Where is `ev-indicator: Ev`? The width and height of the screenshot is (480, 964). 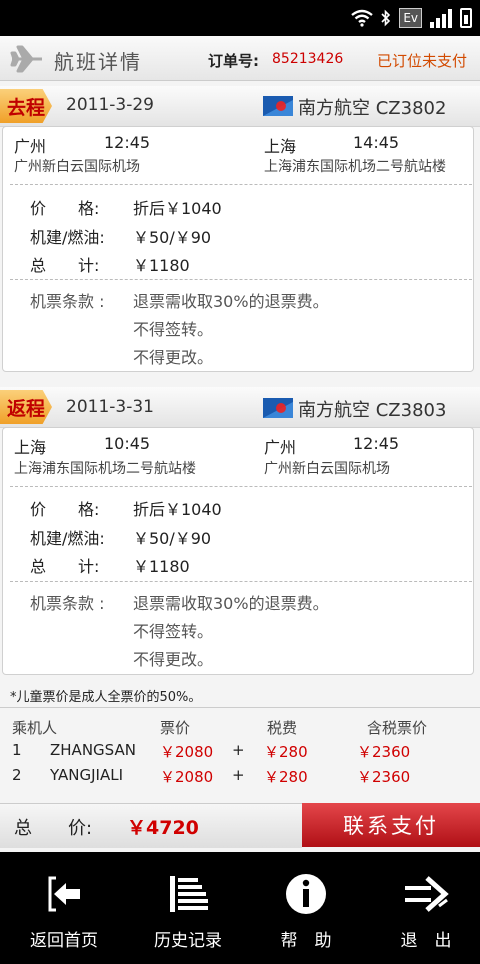 ev-indicator: Ev is located at coordinates (410, 18).